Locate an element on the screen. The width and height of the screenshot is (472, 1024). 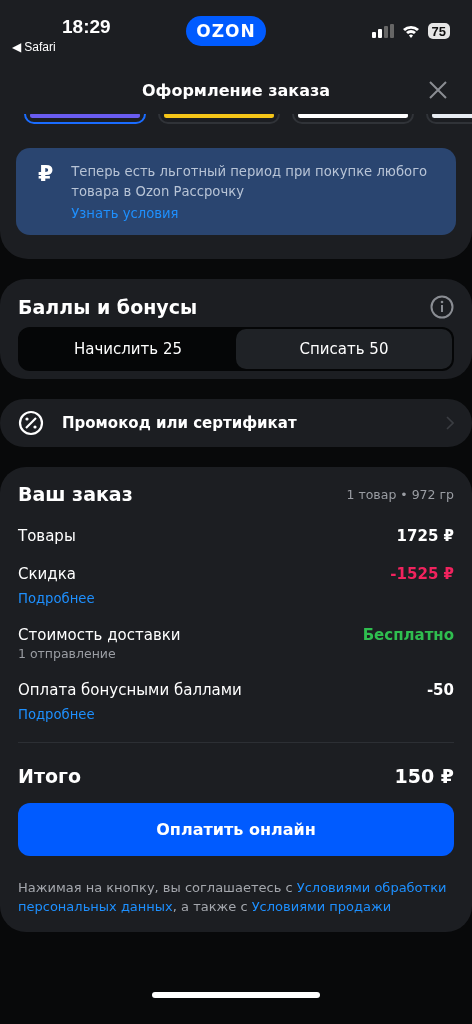
row-value: -50 is located at coordinates (440, 690).